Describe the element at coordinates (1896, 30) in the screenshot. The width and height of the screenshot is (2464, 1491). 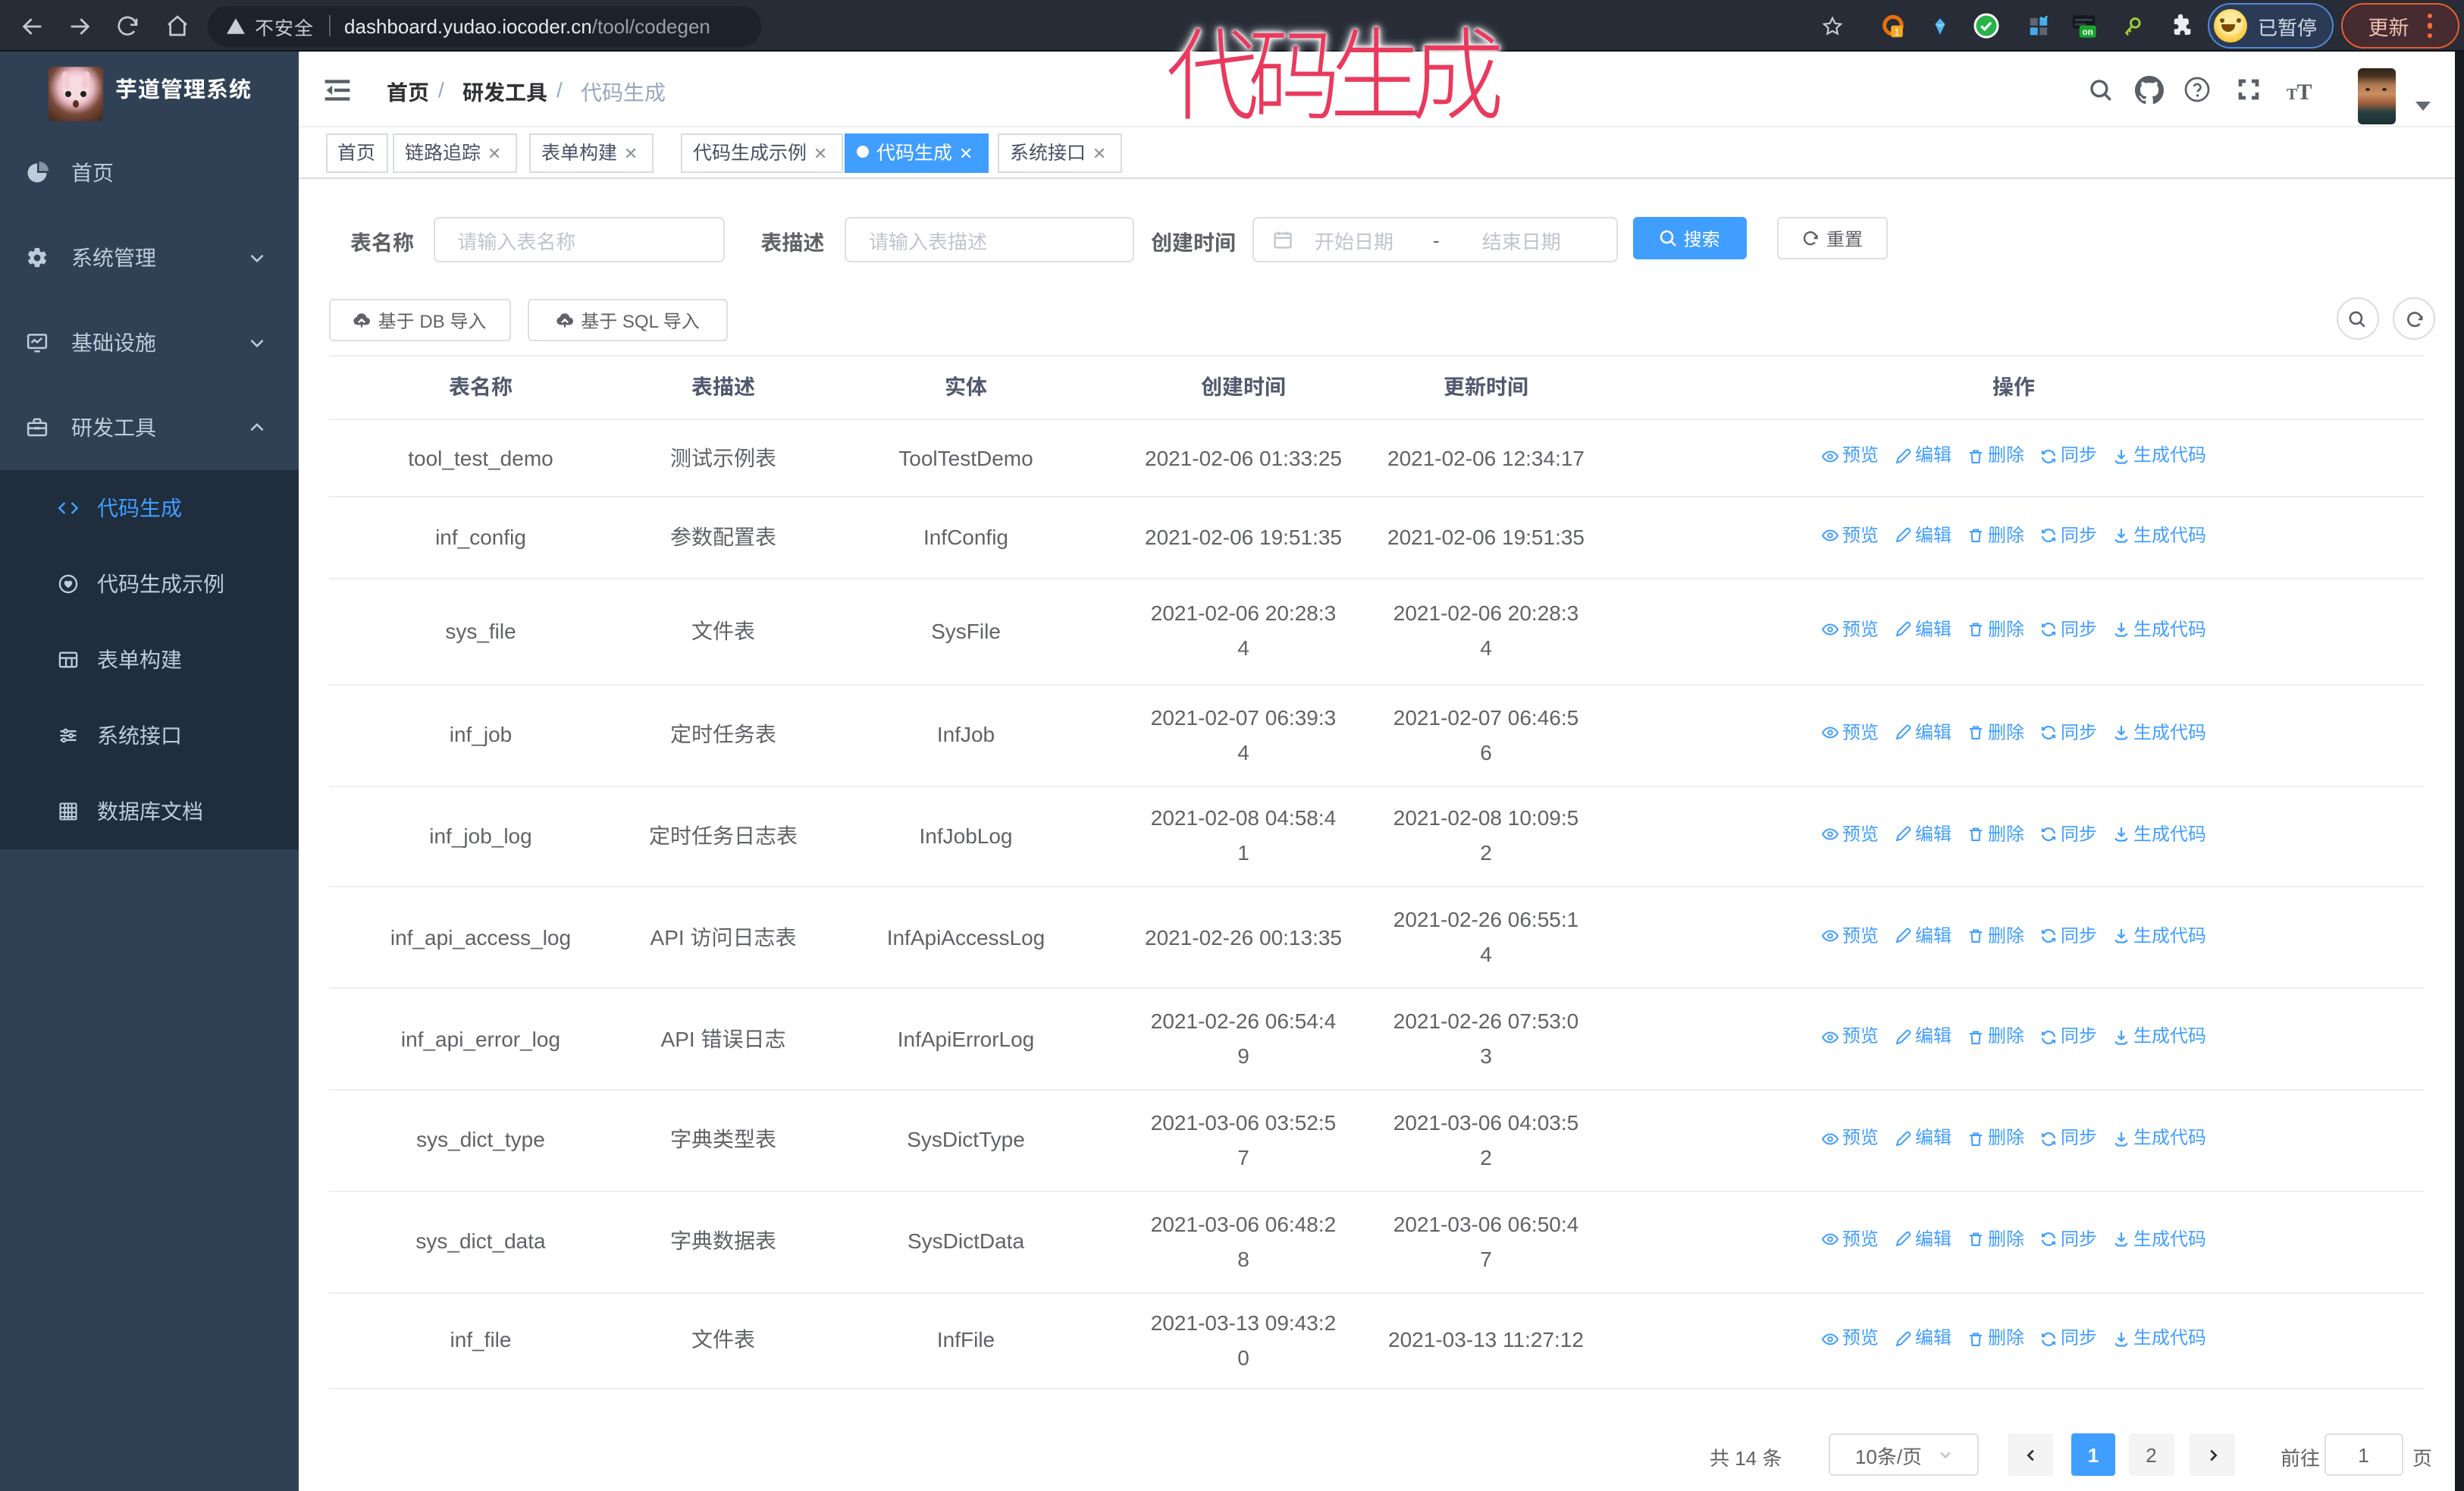
I see `svg-text: 1` at that location.